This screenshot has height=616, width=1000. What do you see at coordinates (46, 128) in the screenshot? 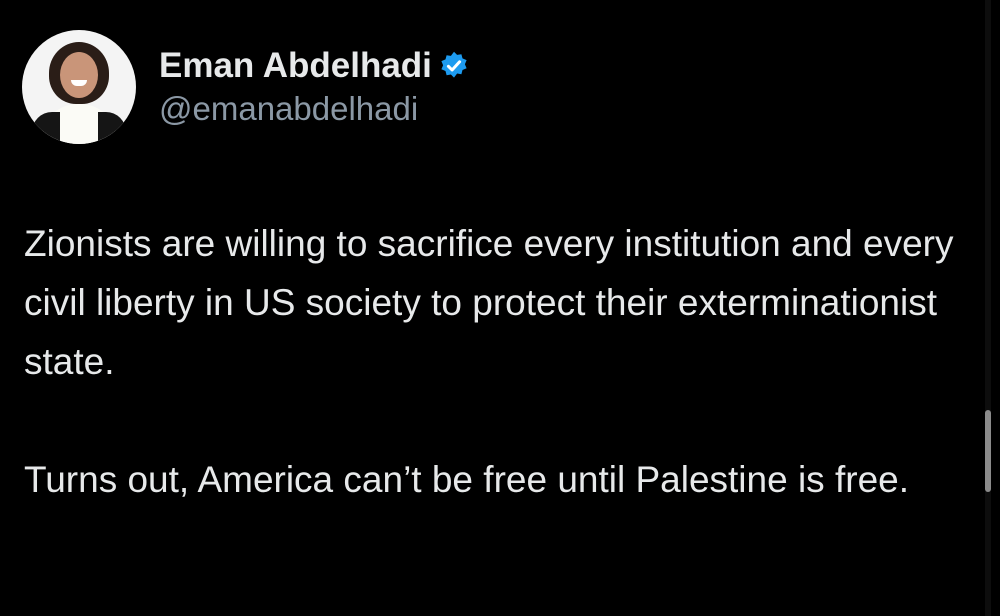
I see `avatar-jacket-left` at bounding box center [46, 128].